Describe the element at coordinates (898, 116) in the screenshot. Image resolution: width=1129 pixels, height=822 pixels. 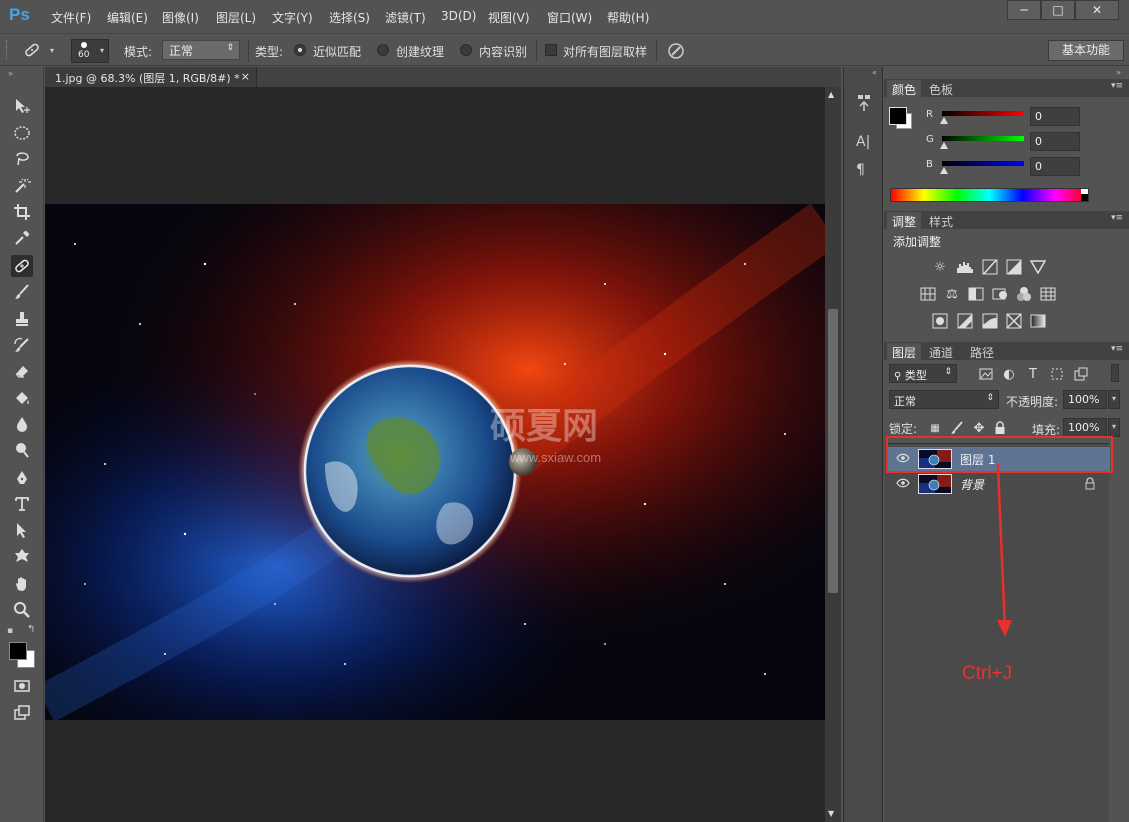
I see `panel-foreground-swatch` at that location.